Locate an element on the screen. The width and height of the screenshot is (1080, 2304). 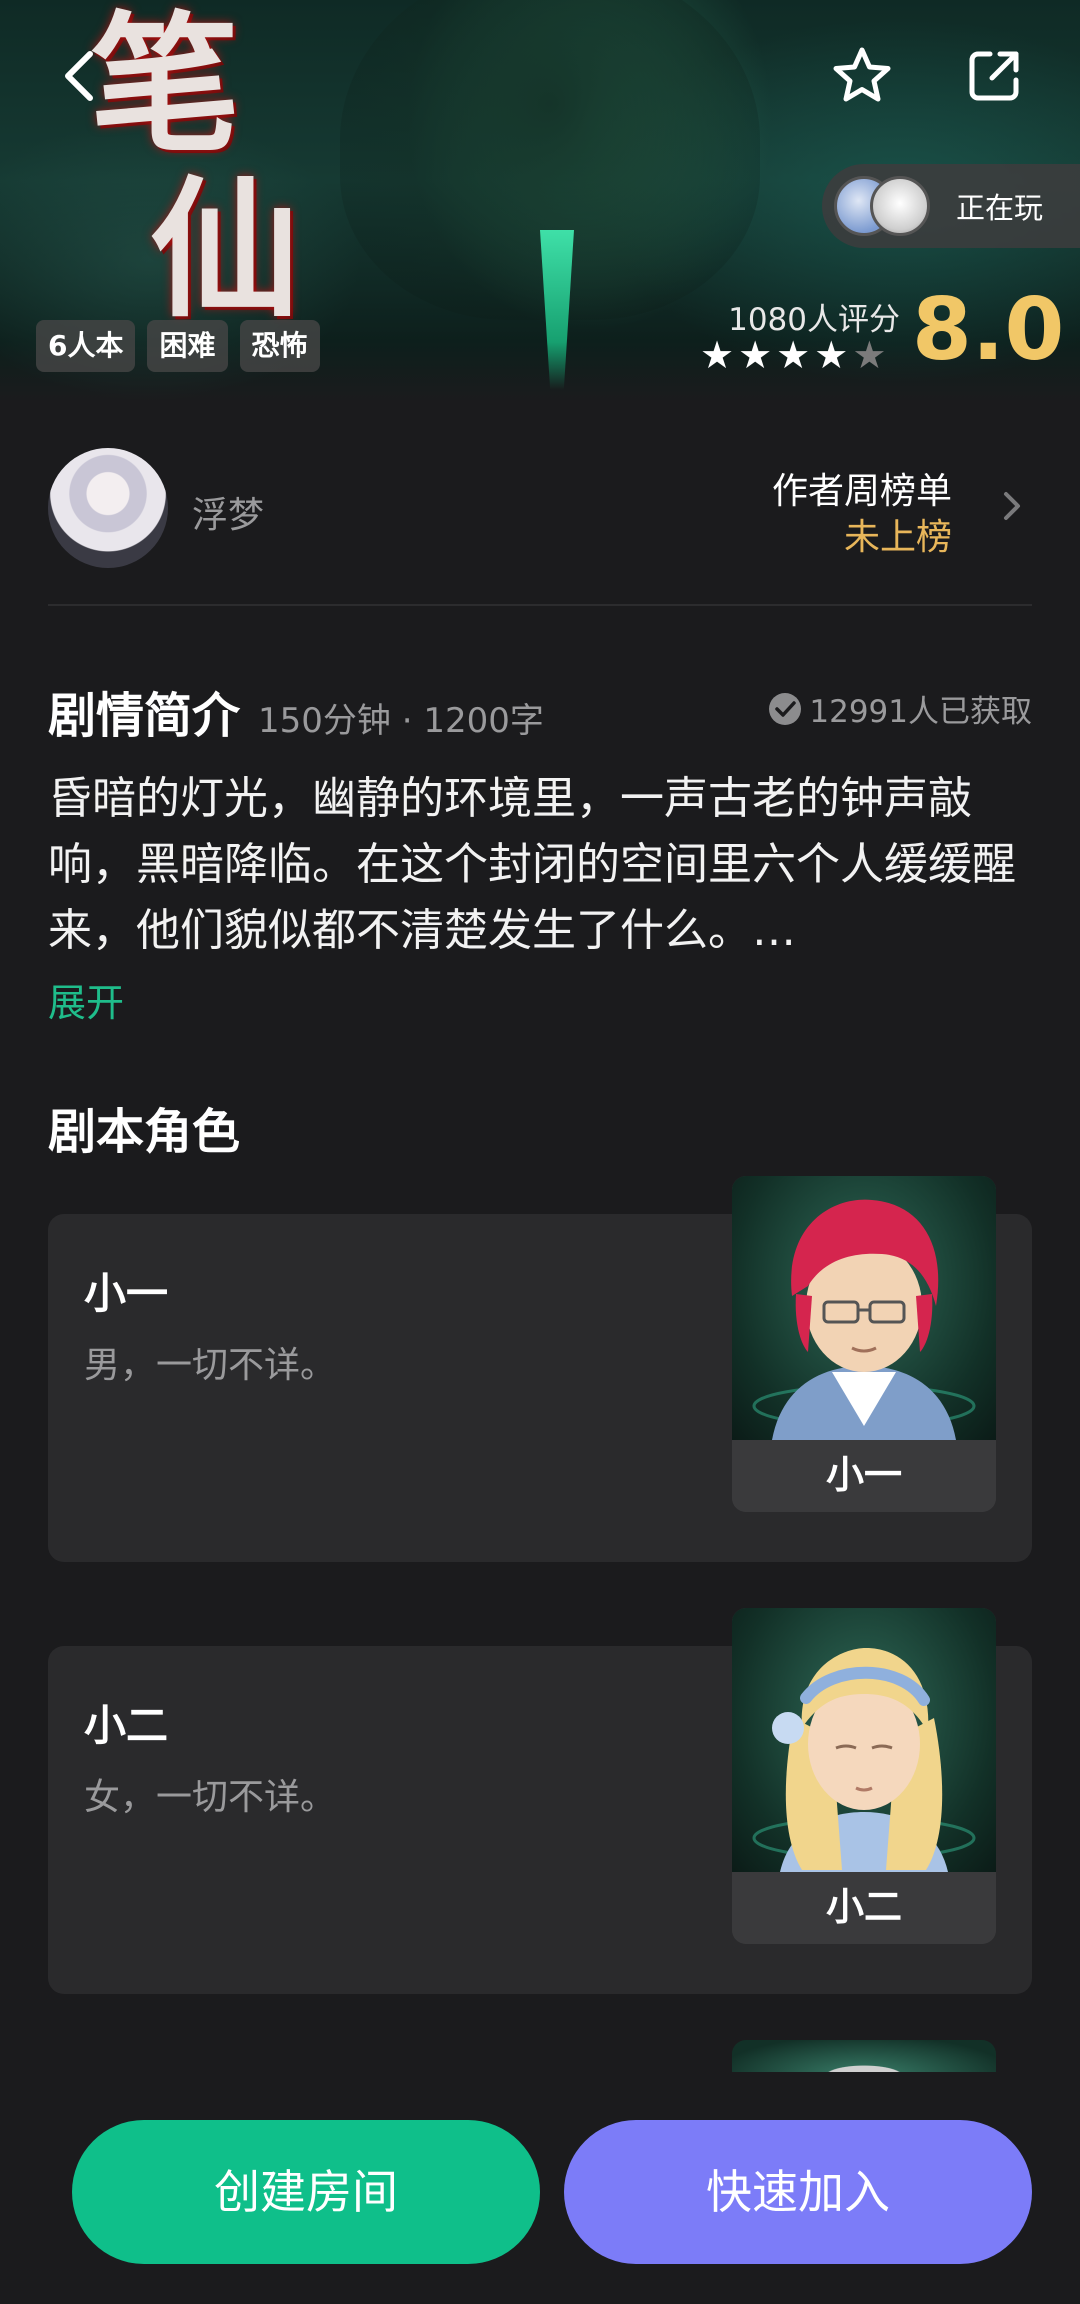
chevron-right-icon is located at coordinates (1012, 506).